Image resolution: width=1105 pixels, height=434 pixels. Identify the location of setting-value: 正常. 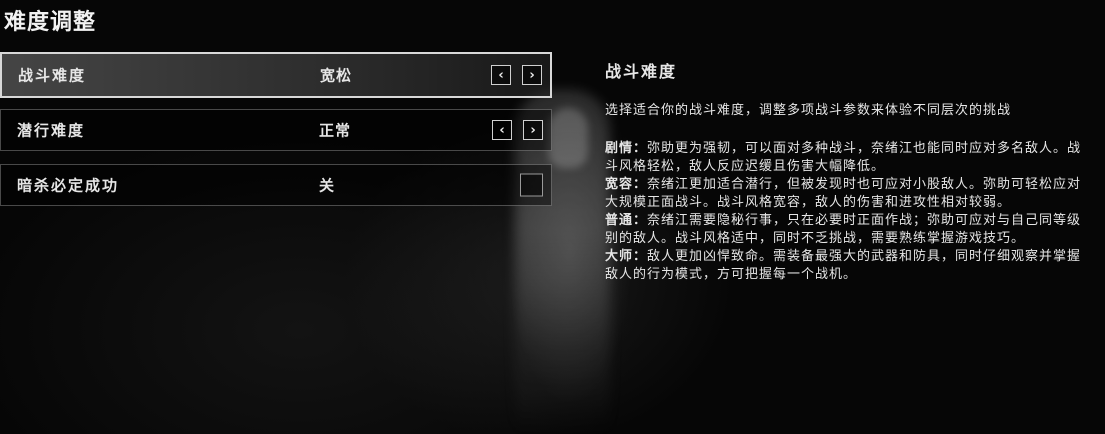
(335, 130).